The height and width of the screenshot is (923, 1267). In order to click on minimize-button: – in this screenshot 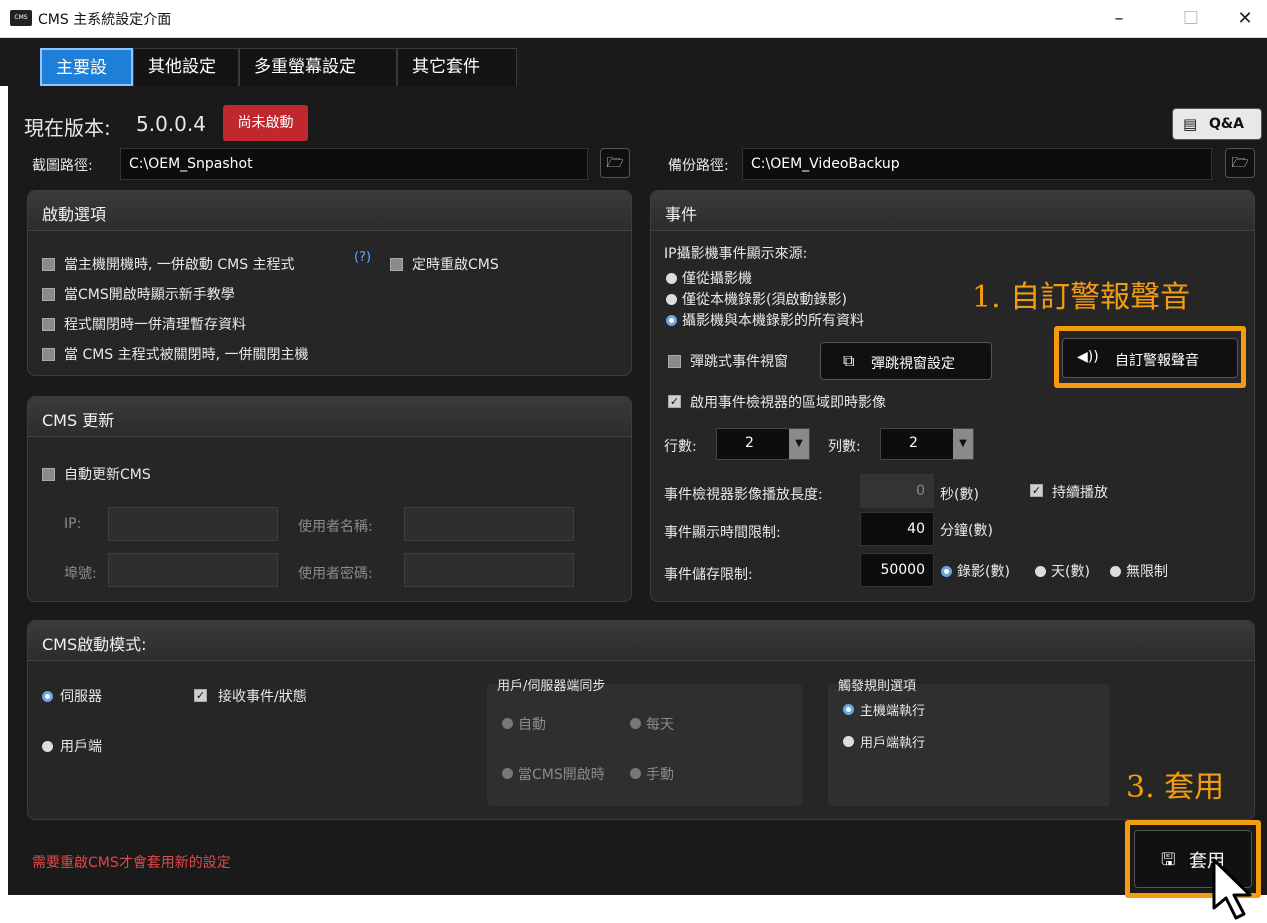, I will do `click(1119, 19)`.